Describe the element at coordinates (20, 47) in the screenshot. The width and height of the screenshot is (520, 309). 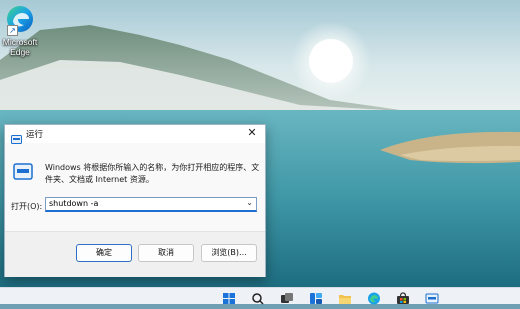
I see `desktop-icon-label: Microsoft Edge` at that location.